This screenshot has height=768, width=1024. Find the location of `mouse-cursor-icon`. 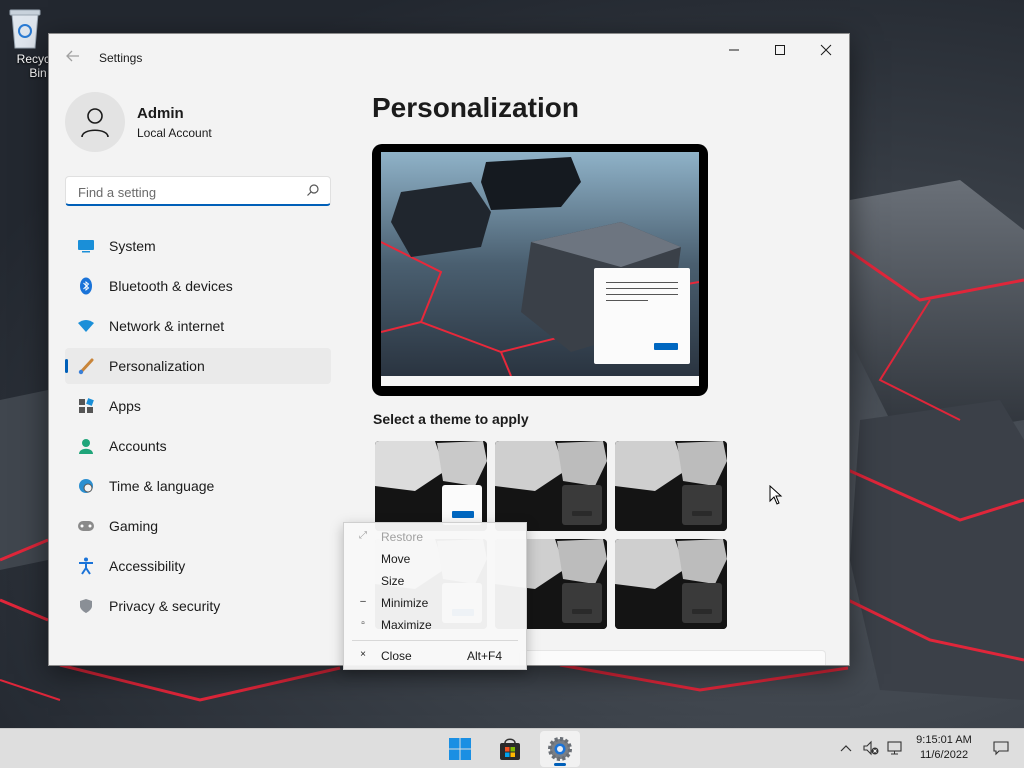

mouse-cursor-icon is located at coordinates (776, 495).